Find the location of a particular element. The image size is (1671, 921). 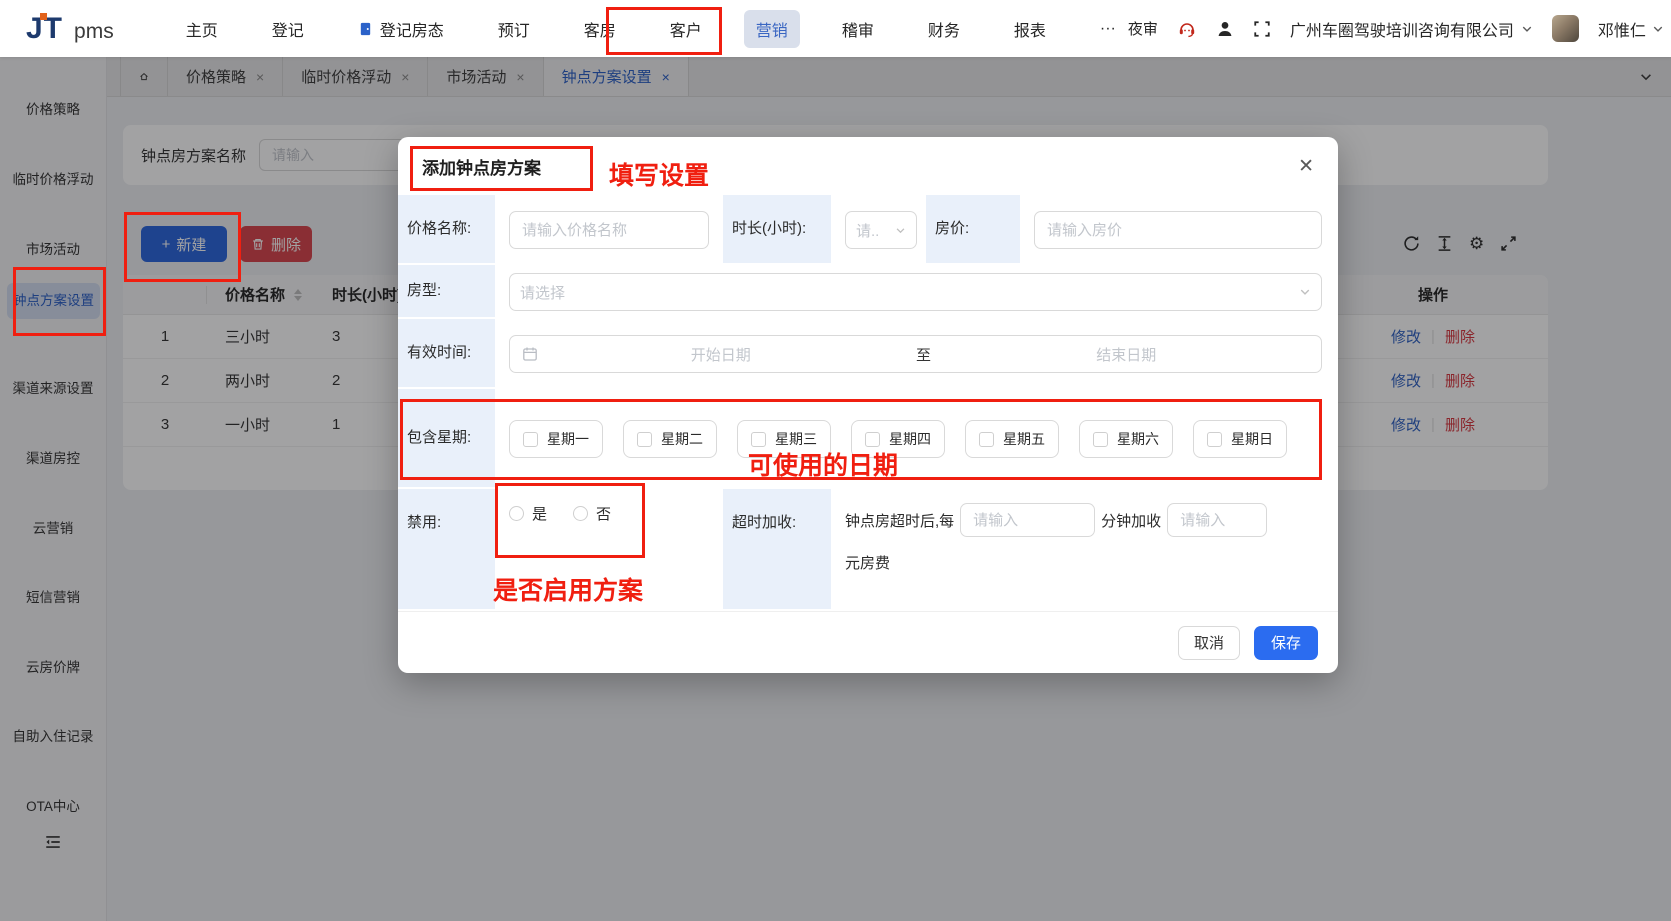

room-type-label: 房型: is located at coordinates (446, 292).